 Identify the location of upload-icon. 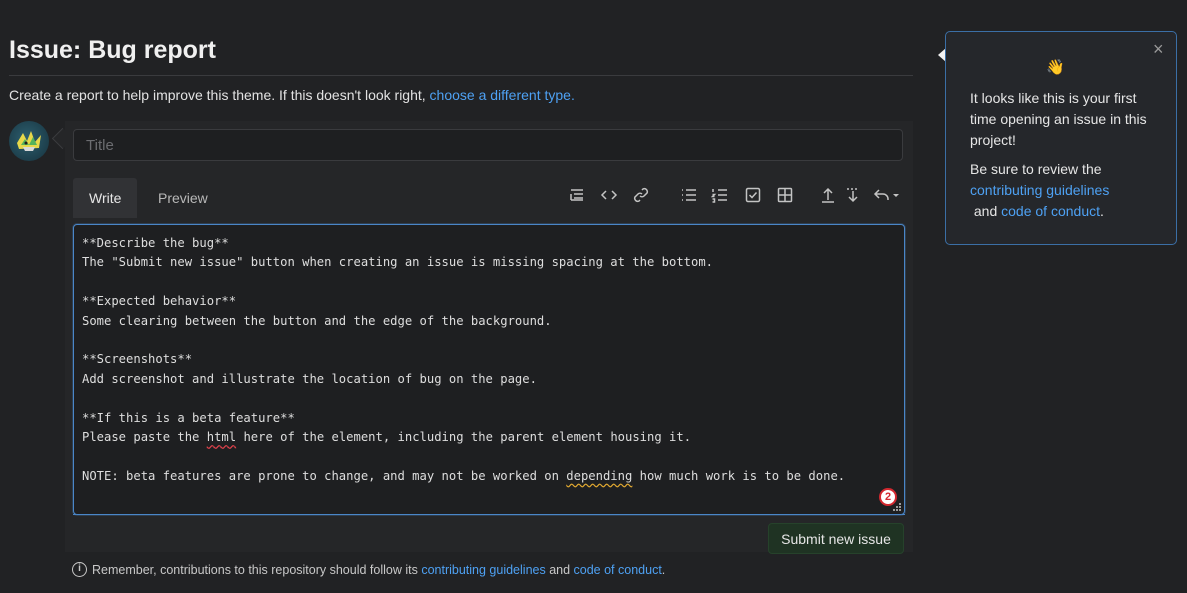
(828, 195).